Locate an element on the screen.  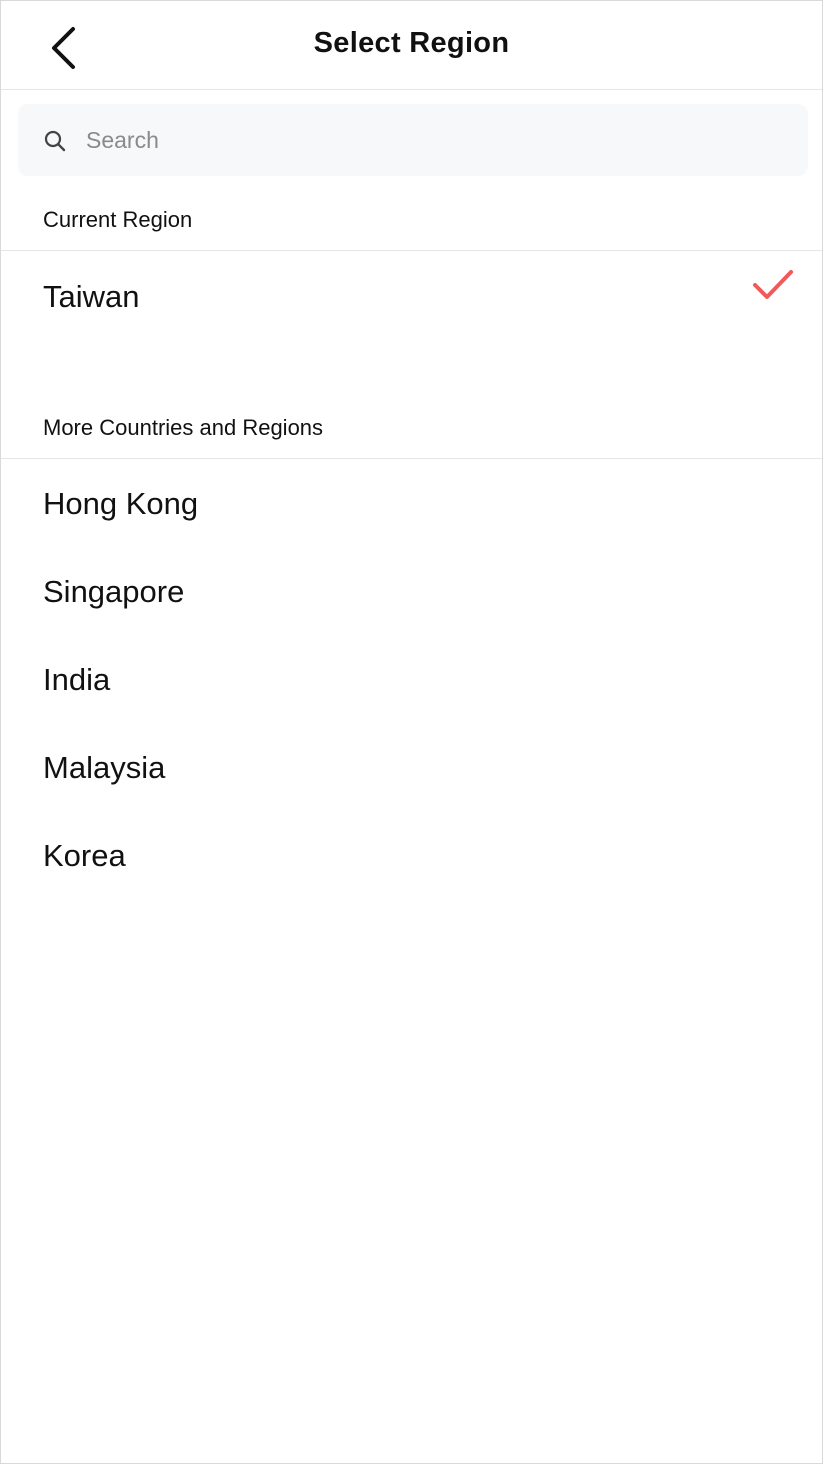
list-item-india: India is located at coordinates (411, 679).